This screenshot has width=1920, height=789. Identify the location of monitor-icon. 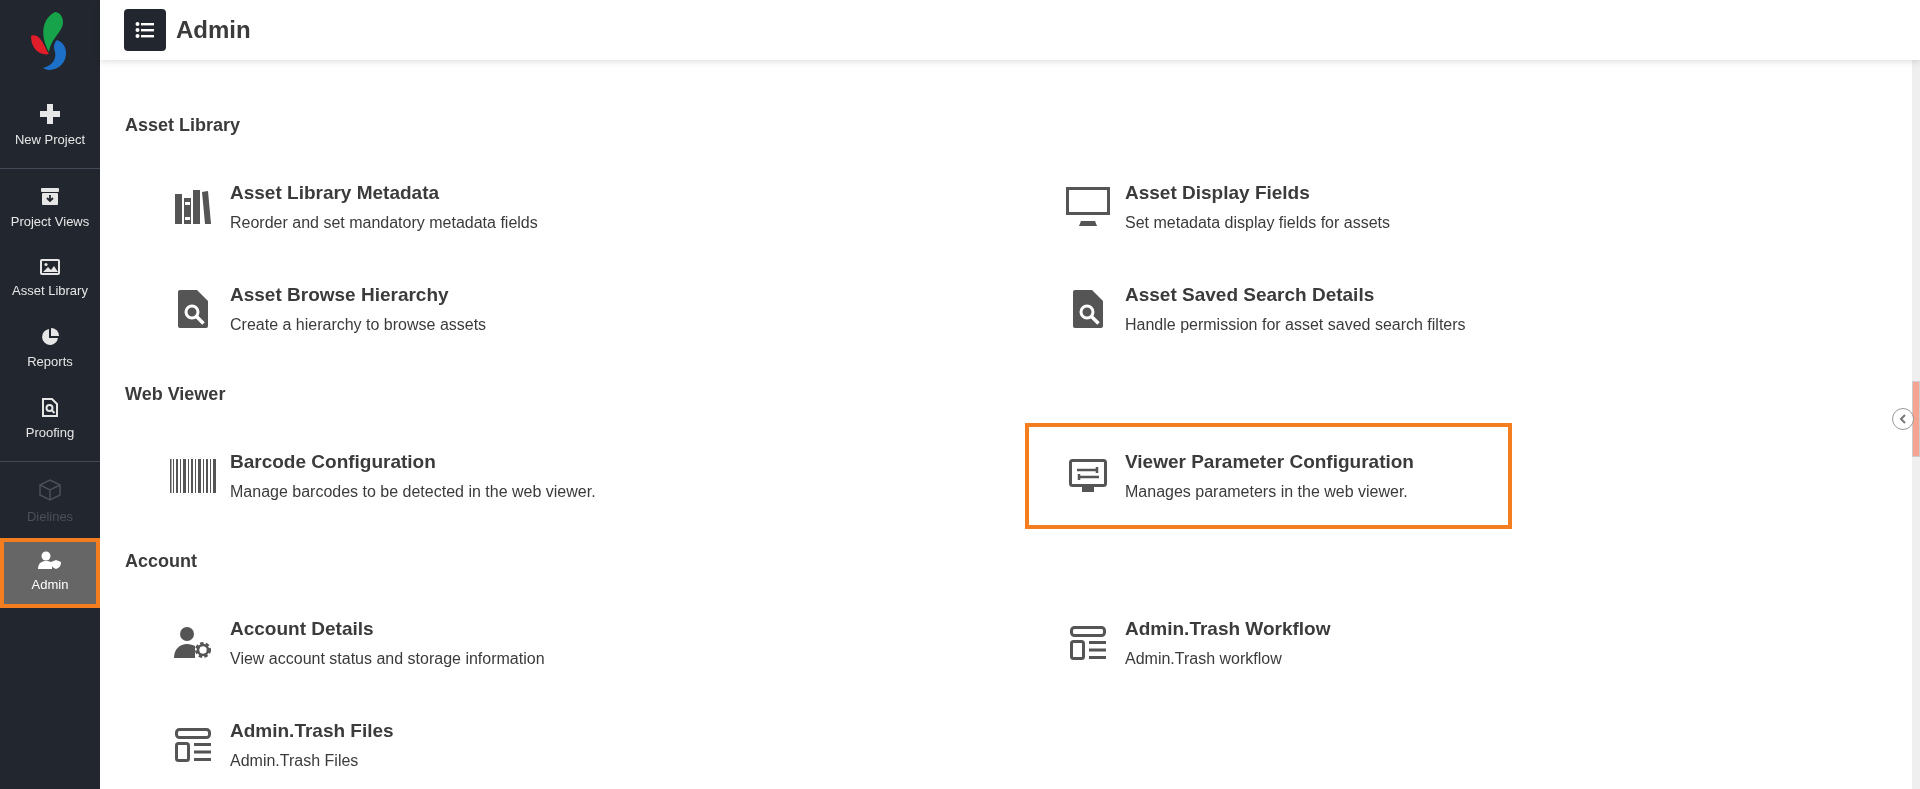
(1088, 207).